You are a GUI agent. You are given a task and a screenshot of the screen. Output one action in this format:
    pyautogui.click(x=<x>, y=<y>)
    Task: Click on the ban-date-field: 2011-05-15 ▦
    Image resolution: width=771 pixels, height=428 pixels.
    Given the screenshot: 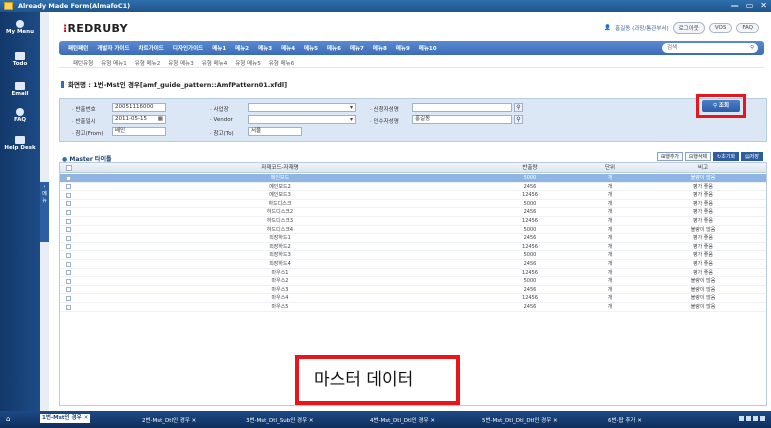 What is the action you would take?
    pyautogui.click(x=139, y=119)
    